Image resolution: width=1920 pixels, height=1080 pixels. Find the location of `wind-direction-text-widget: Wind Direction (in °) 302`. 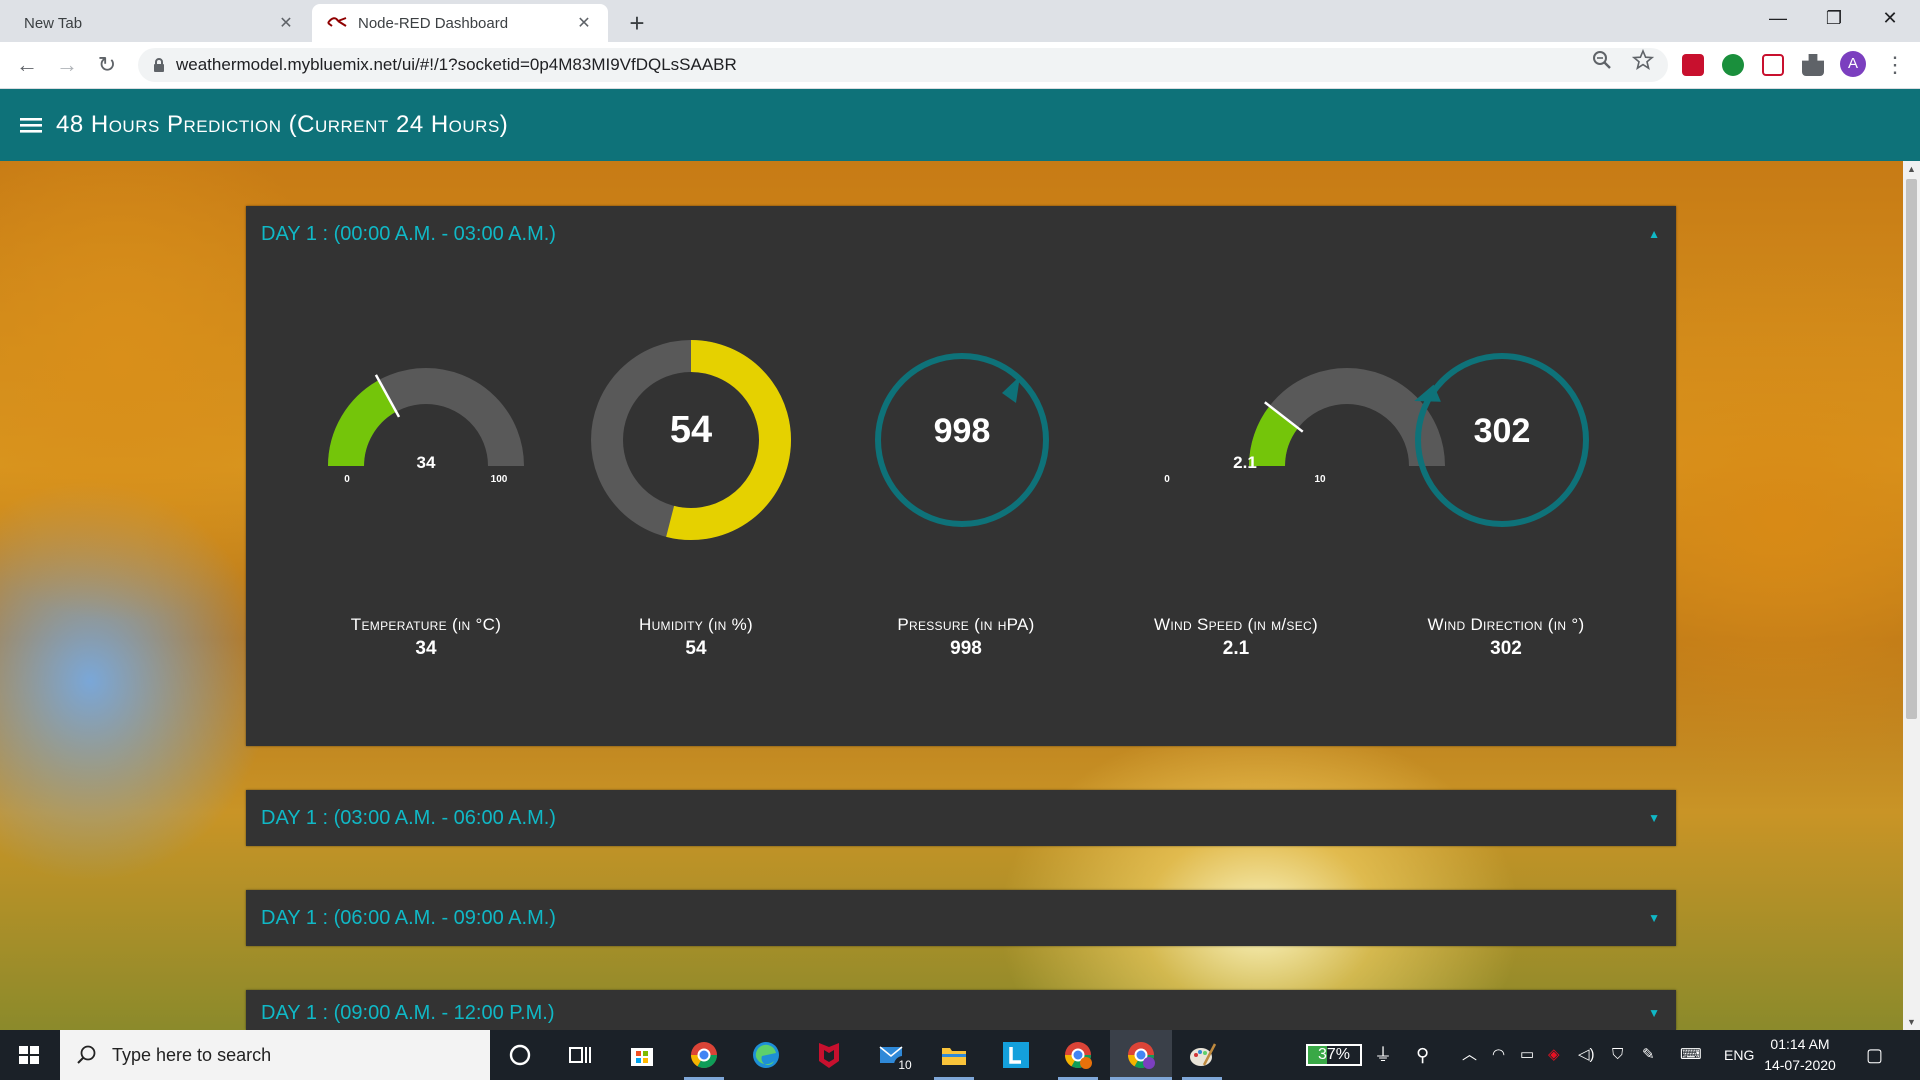

wind-direction-text-widget: Wind Direction (in °) 302 is located at coordinates (1506, 637).